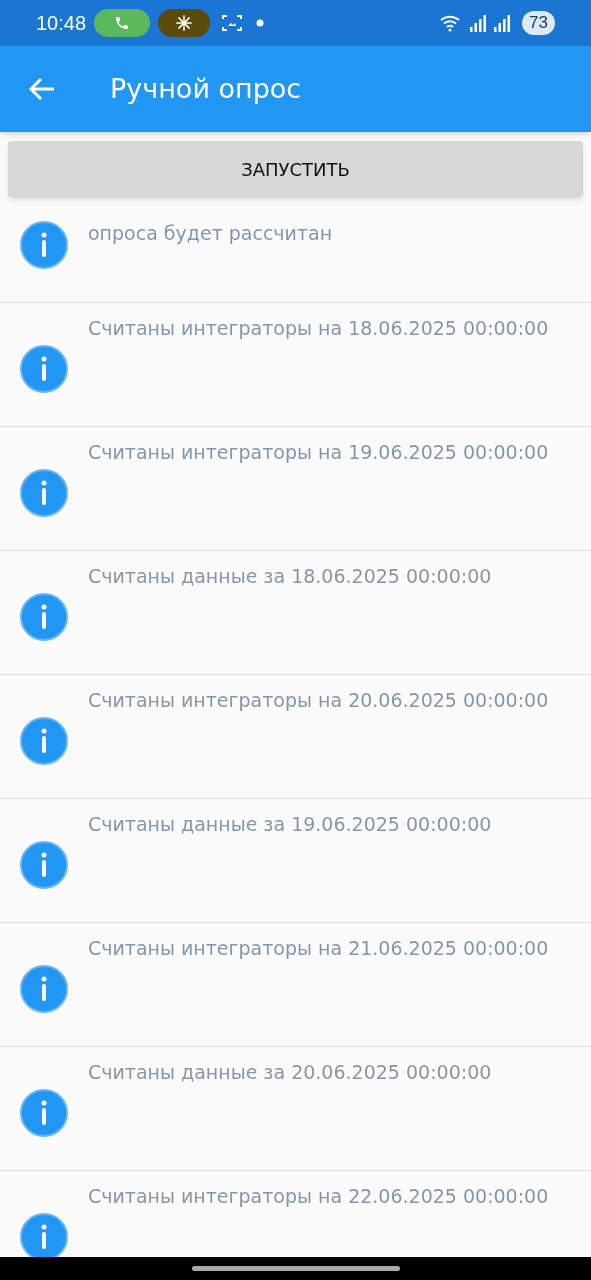 The image size is (591, 1280). What do you see at coordinates (319, 700) in the screenshot?
I see `log-message: Считаны интеграторы на 20.06.2025 00:00:00` at bounding box center [319, 700].